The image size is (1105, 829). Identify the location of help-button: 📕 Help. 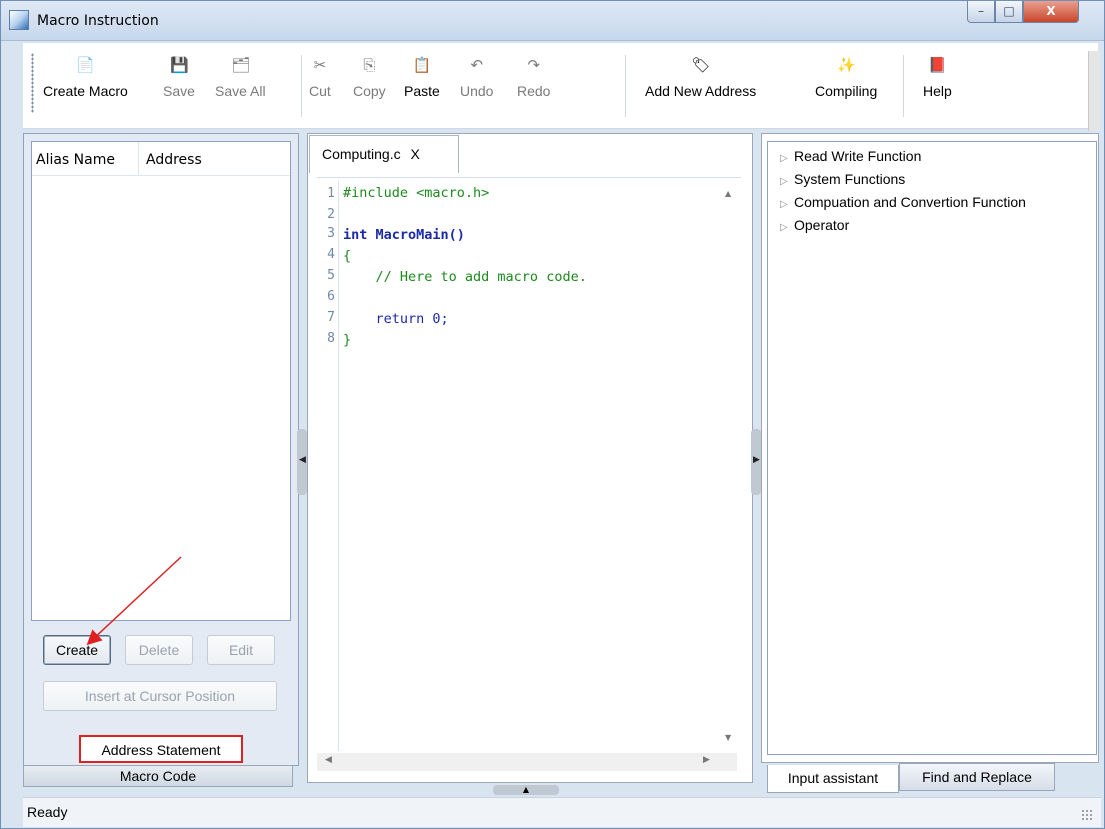
(937, 78).